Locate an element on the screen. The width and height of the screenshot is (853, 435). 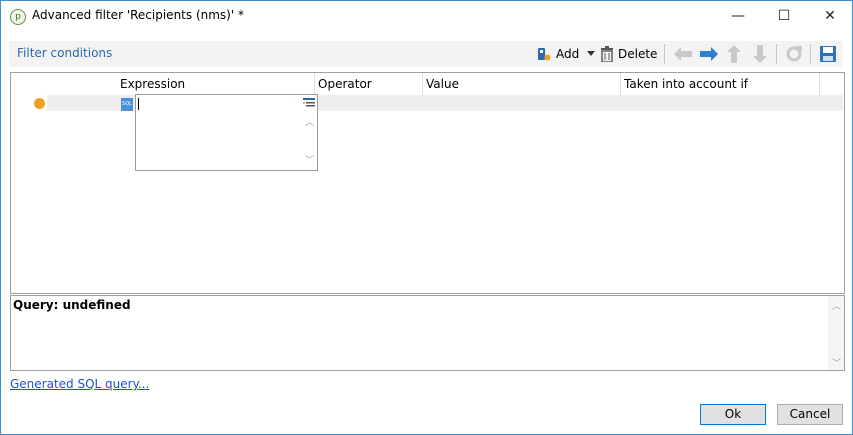
column-header-taken-into-account-if: Taken into account if is located at coordinates (720, 84).